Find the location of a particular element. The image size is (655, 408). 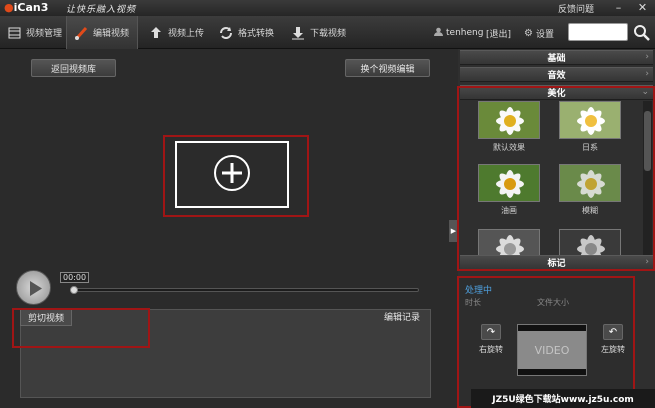

settings-button: ⚙ 设置 is located at coordinates (539, 33).